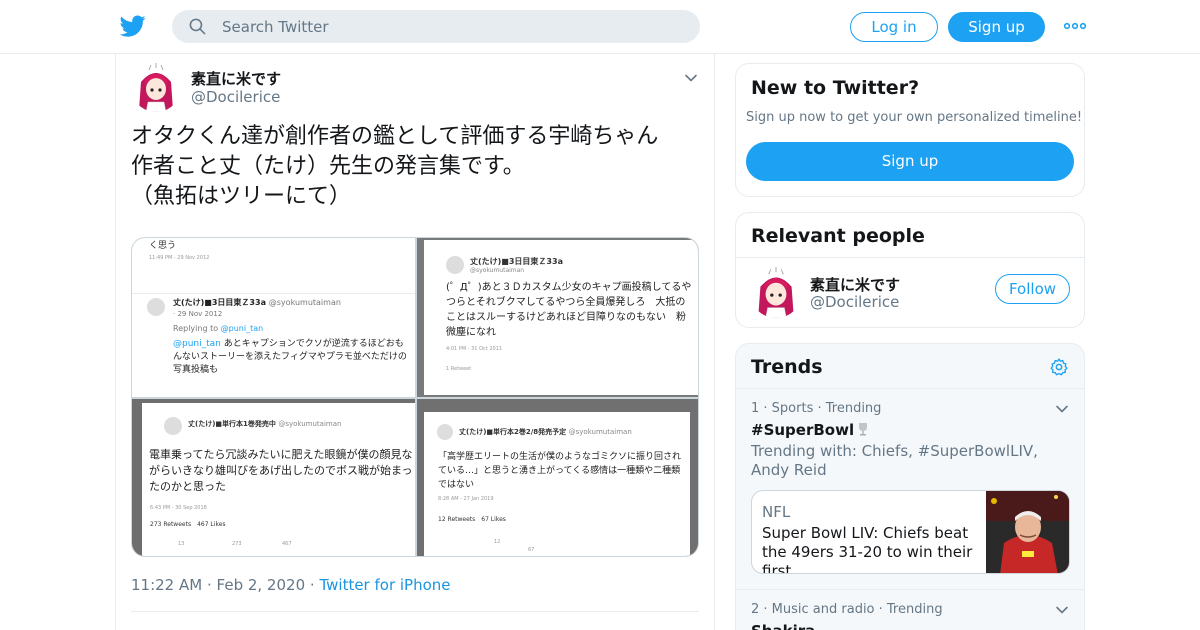 The height and width of the screenshot is (630, 1200). Describe the element at coordinates (1027, 532) in the screenshot. I see `news-thumbnail` at that location.